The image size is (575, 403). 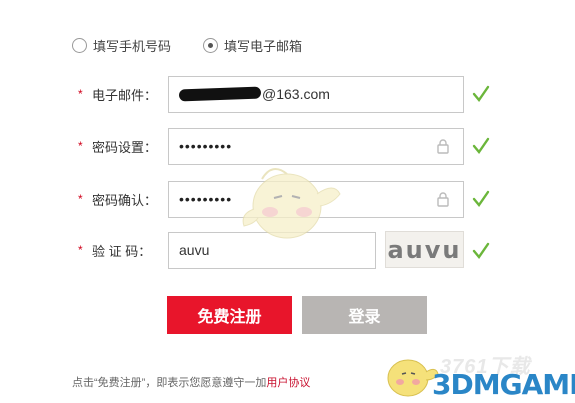 What do you see at coordinates (187, 45) in the screenshot?
I see `register-method-radio-group: 填写手机号码 填写电子邮箱` at bounding box center [187, 45].